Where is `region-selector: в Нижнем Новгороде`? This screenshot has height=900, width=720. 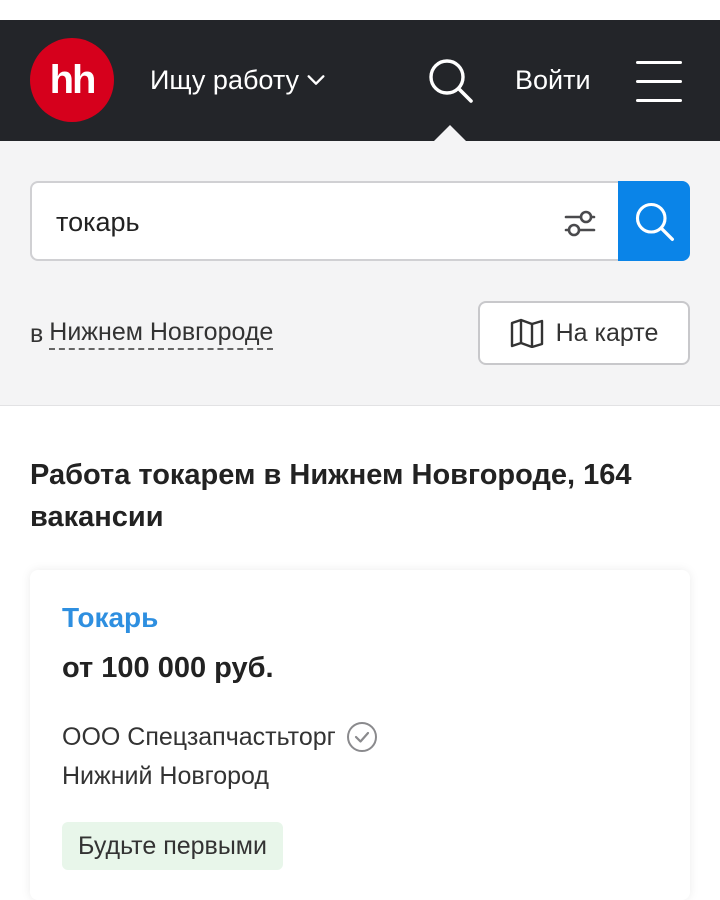 region-selector: в Нижнем Новгороде is located at coordinates (152, 334).